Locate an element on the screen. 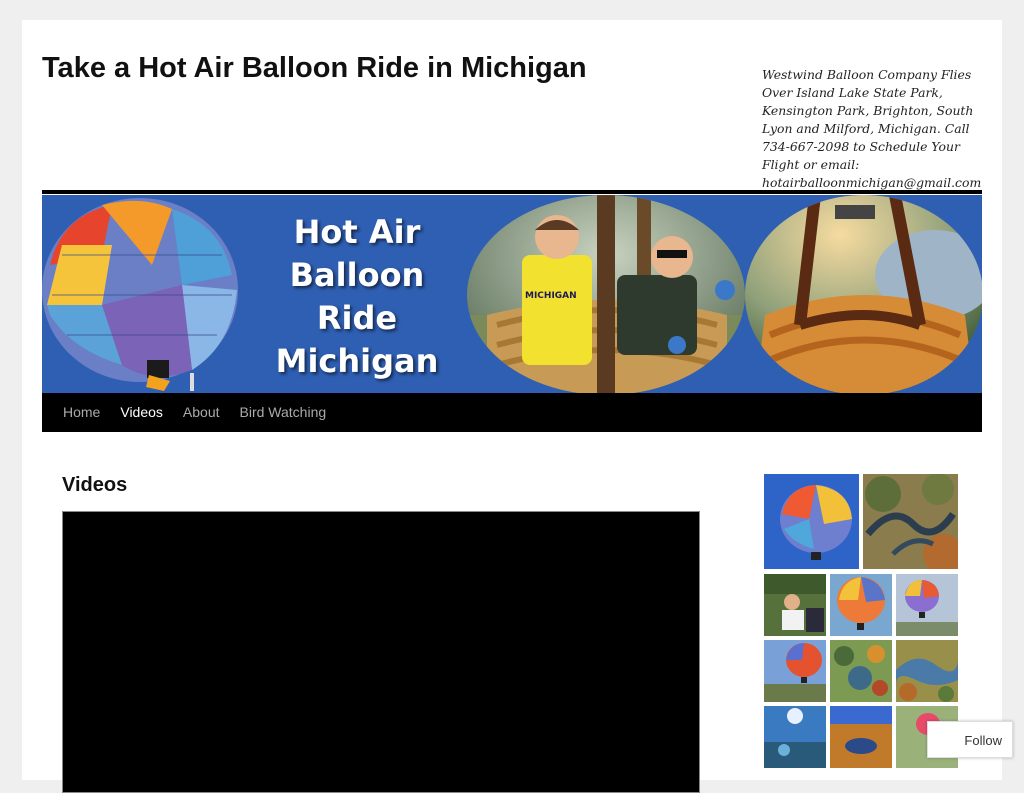  nav-item-videos: Videos is located at coordinates (141, 412).